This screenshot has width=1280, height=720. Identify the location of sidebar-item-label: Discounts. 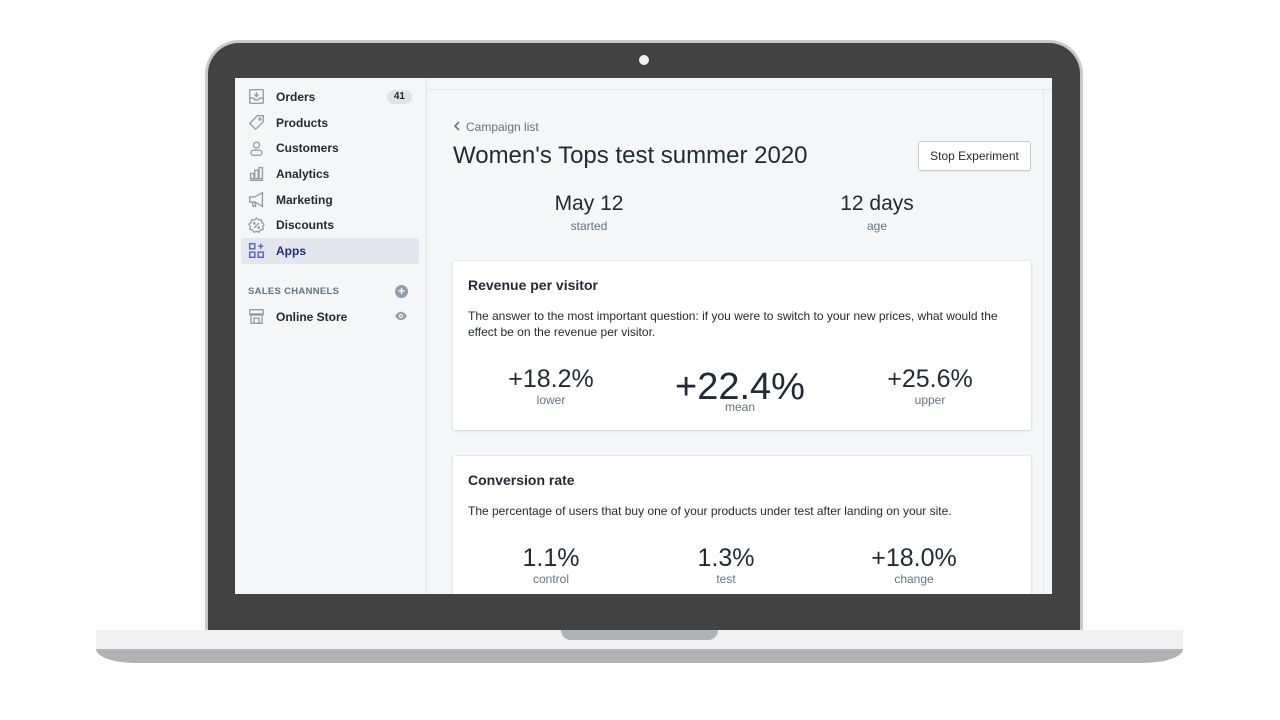
(305, 225).